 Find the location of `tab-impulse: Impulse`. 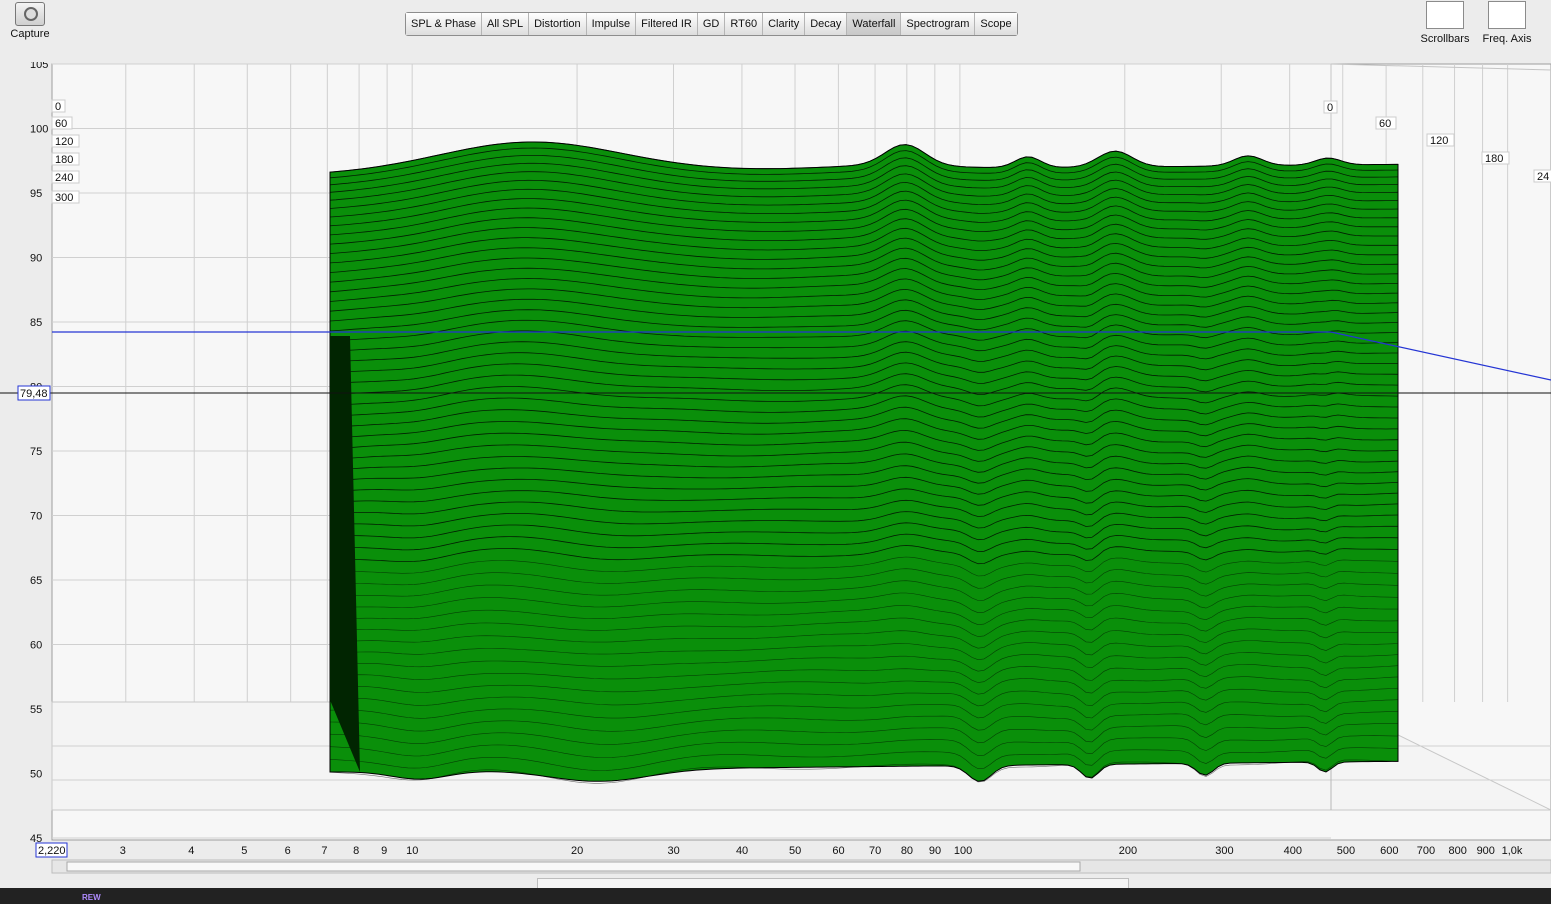

tab-impulse: Impulse is located at coordinates (611, 24).